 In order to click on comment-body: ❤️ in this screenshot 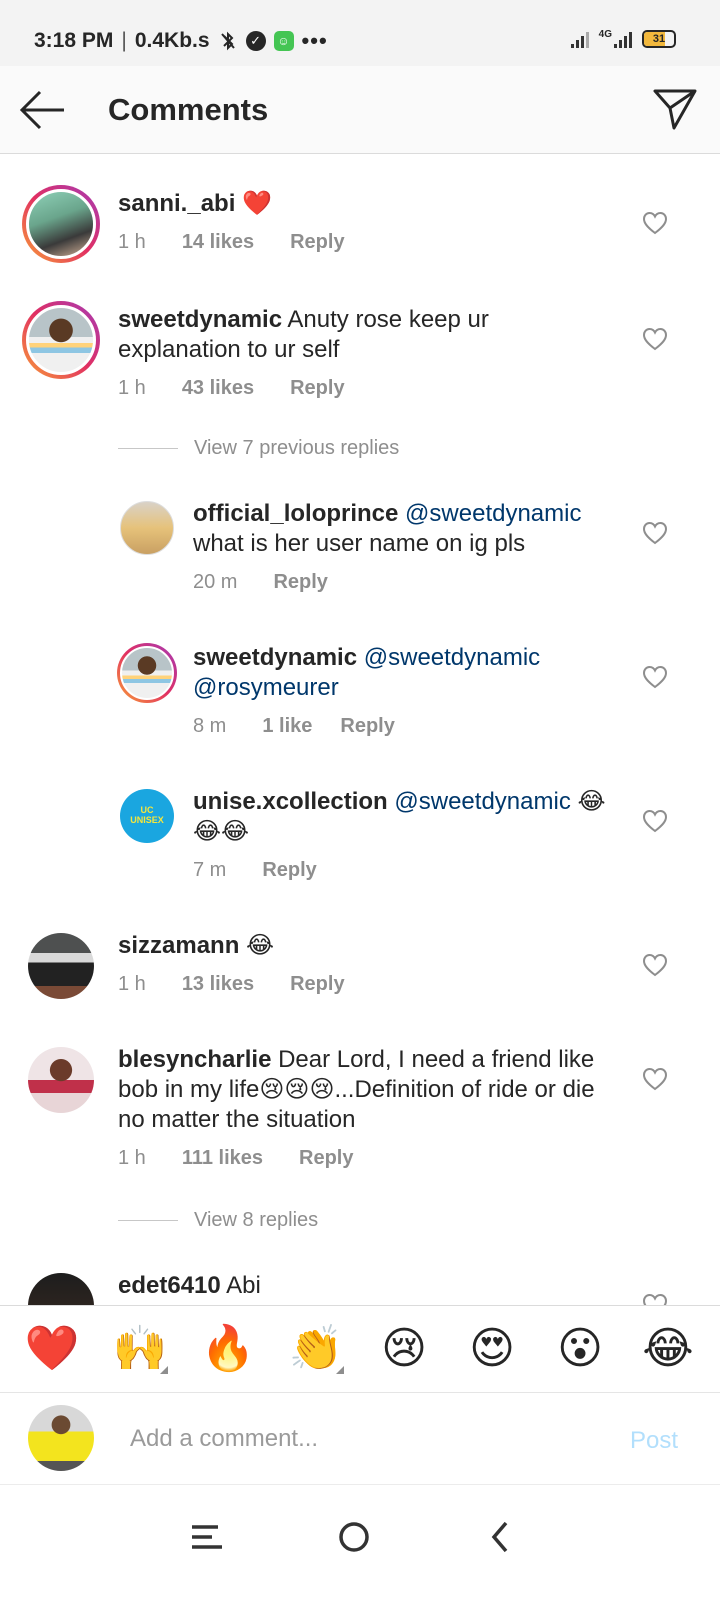, I will do `click(257, 203)`.